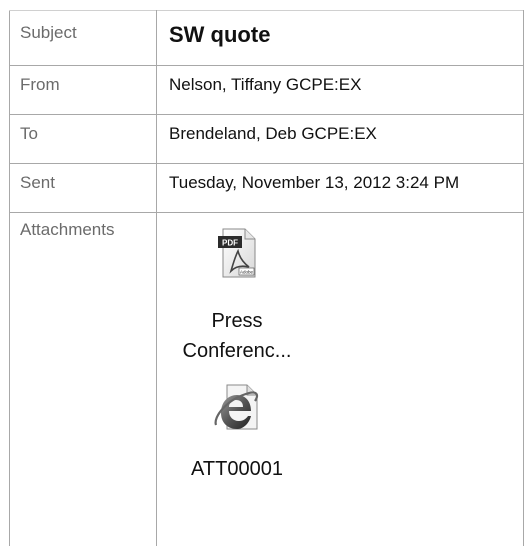  What do you see at coordinates (237, 321) in the screenshot?
I see `attachment-name-line1: Press` at bounding box center [237, 321].